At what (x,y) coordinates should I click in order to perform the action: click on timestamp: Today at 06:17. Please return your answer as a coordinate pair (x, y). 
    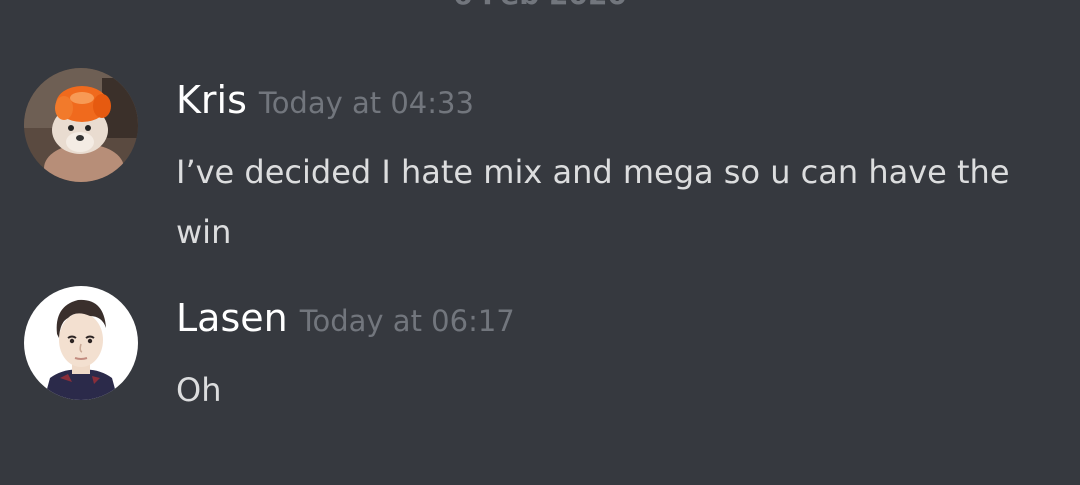
    Looking at the image, I should click on (407, 321).